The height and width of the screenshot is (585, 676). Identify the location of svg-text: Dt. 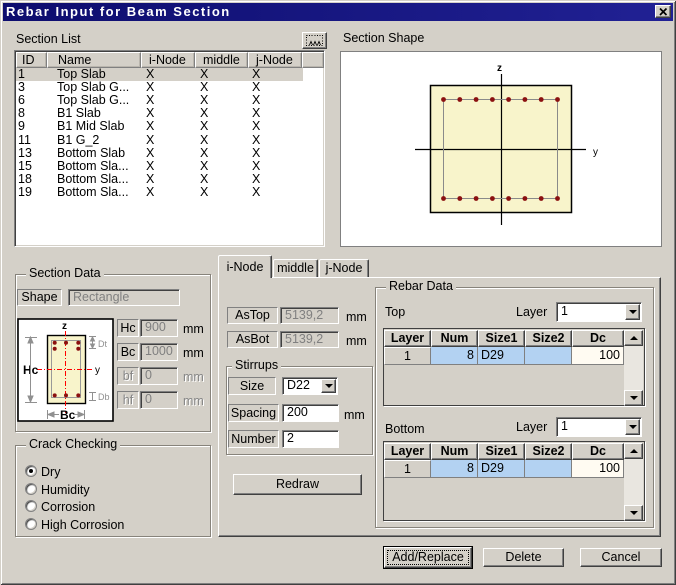
(102, 344).